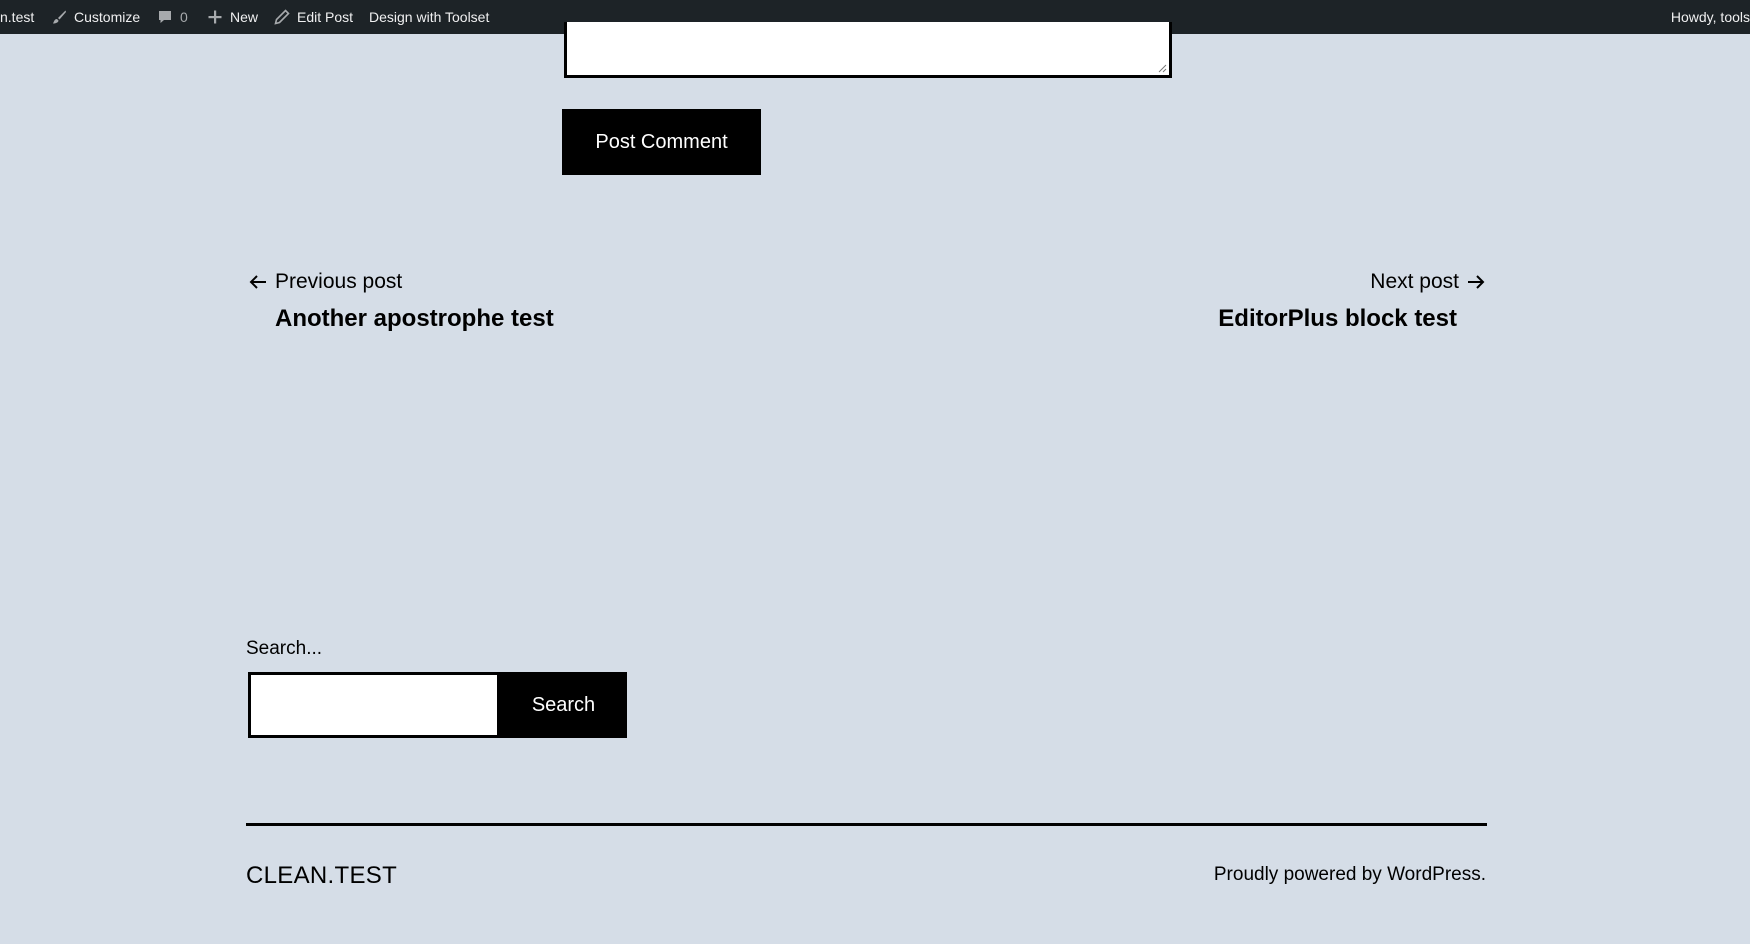 The height and width of the screenshot is (944, 1750). Describe the element at coordinates (1337, 319) in the screenshot. I see `next-post-title: EditorPlus block test` at that location.